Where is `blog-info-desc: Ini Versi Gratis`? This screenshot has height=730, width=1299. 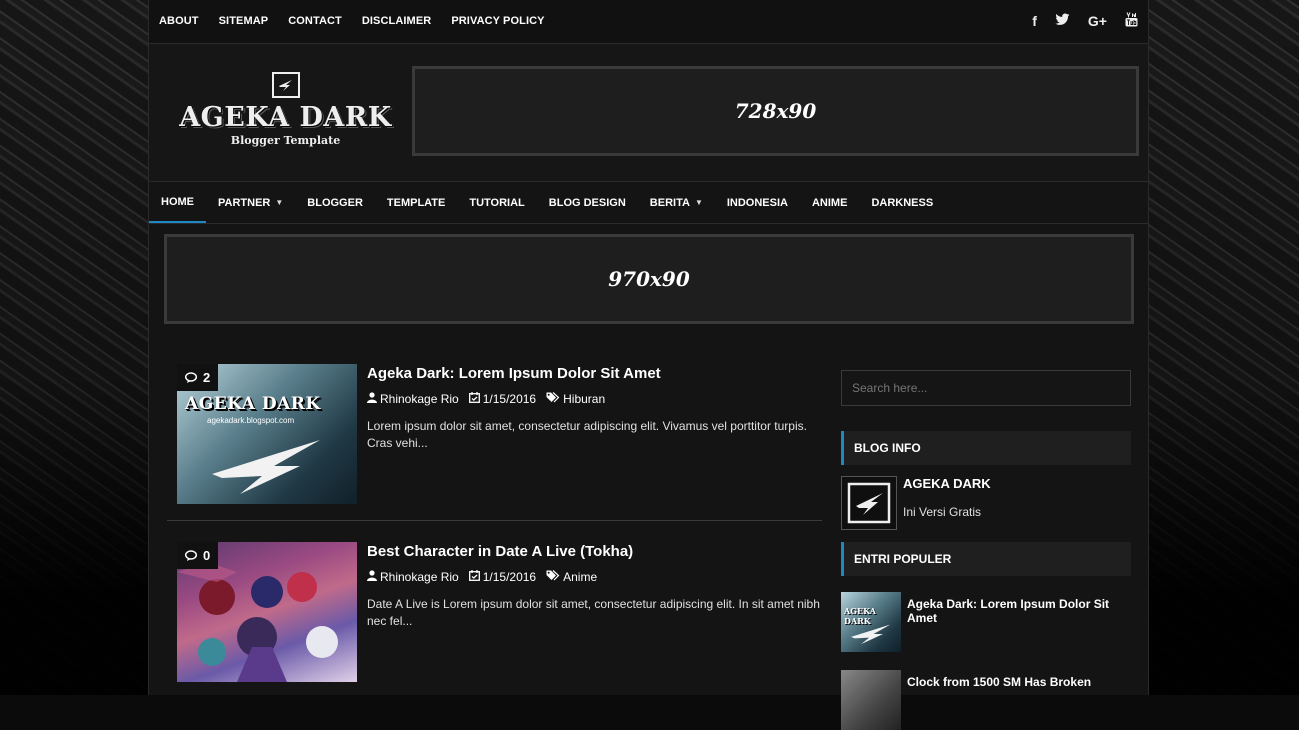 blog-info-desc: Ini Versi Gratis is located at coordinates (942, 512).